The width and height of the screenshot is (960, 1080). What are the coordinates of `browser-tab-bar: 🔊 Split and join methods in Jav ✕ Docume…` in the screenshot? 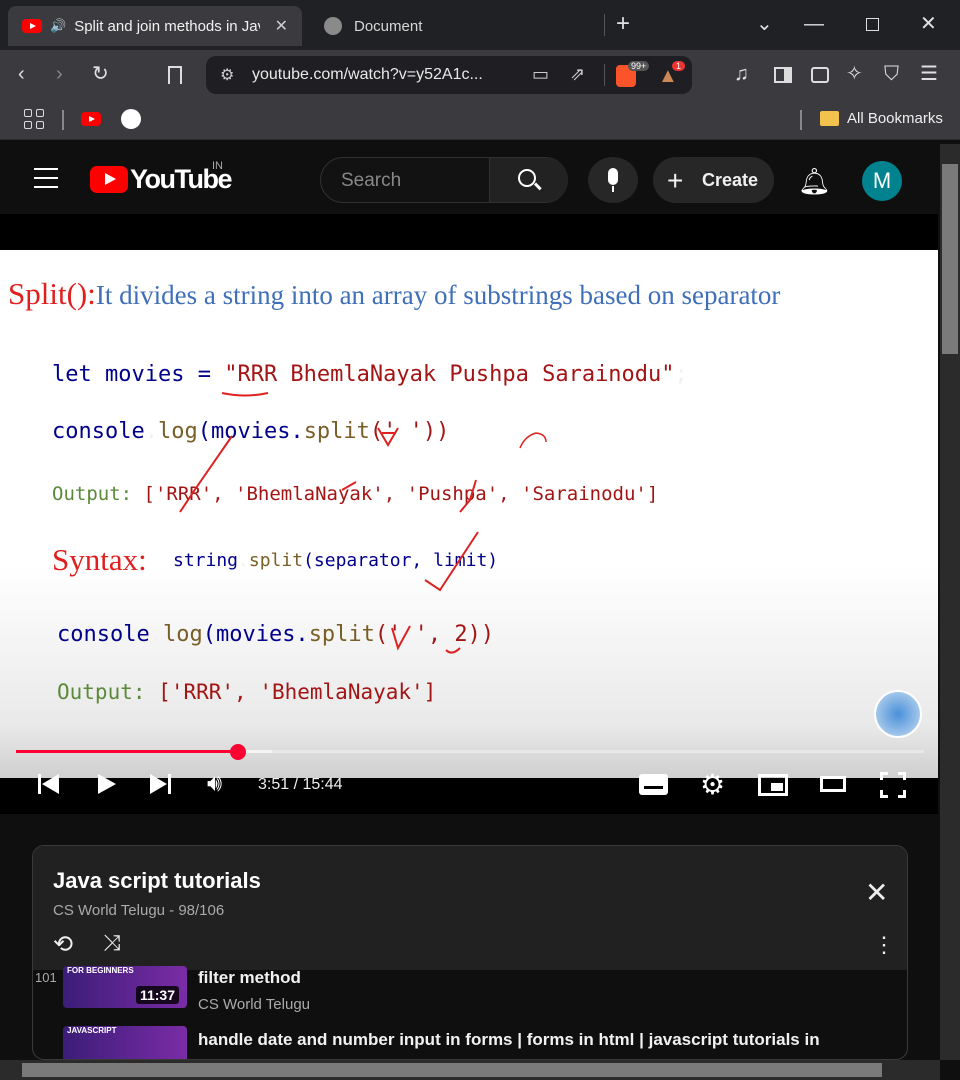 It's located at (480, 25).